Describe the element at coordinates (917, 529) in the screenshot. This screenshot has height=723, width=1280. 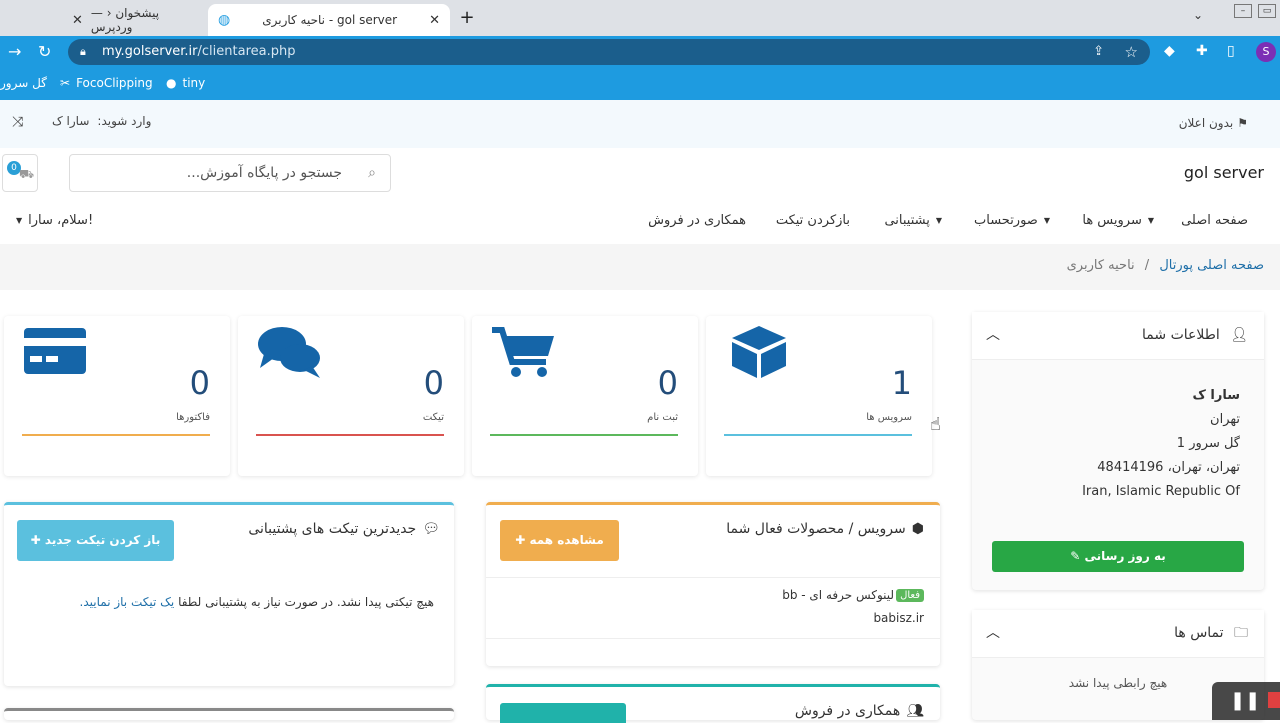
I see `cube-icon: ⬢` at that location.